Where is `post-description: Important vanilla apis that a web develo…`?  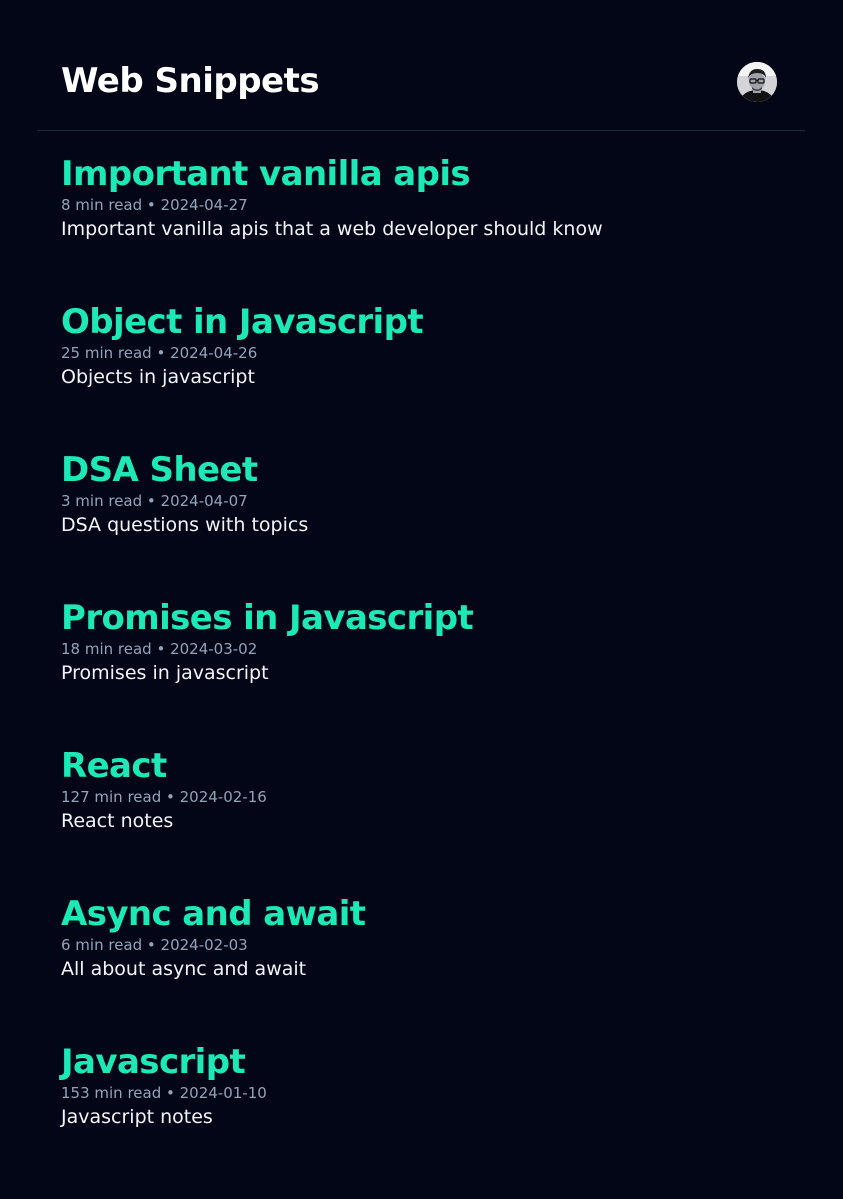
post-description: Important vanilla apis that a web develo… is located at coordinates (332, 229).